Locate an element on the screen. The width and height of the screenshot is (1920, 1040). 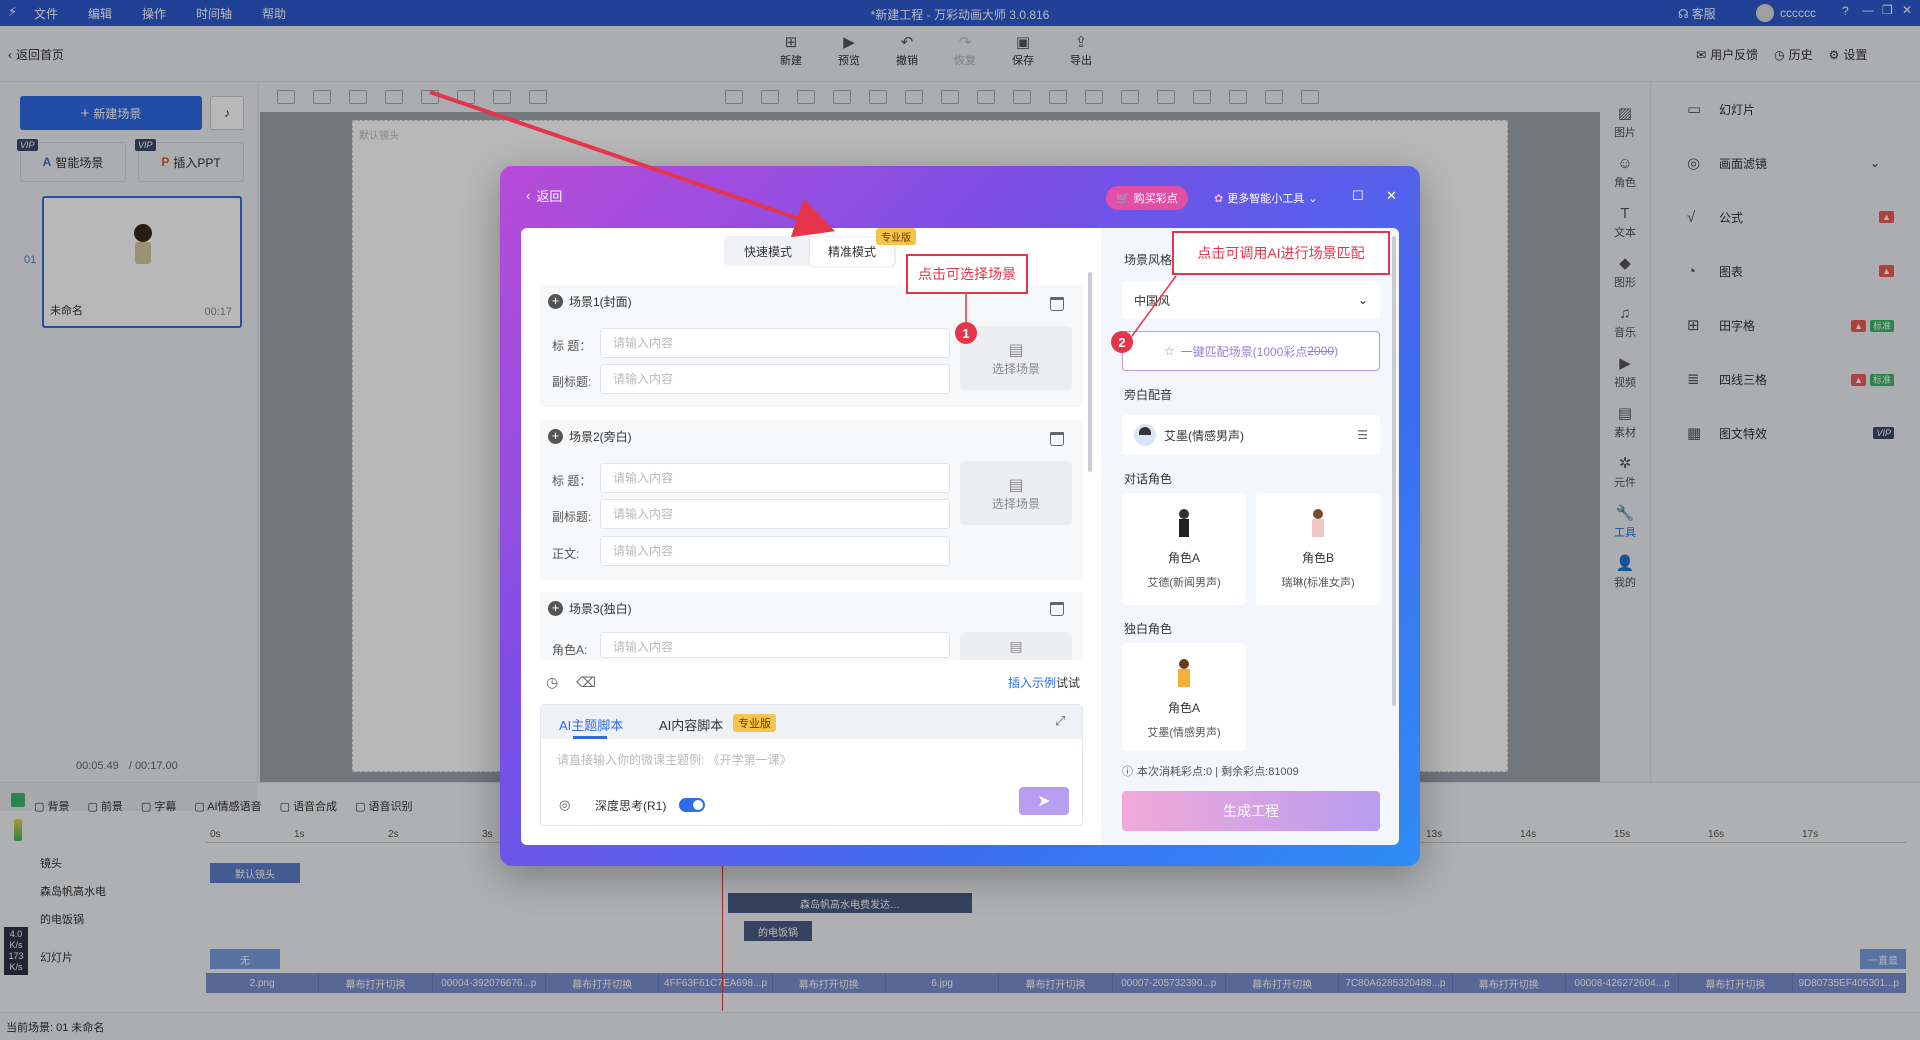
leader-line is located at coordinates (1154, 306).